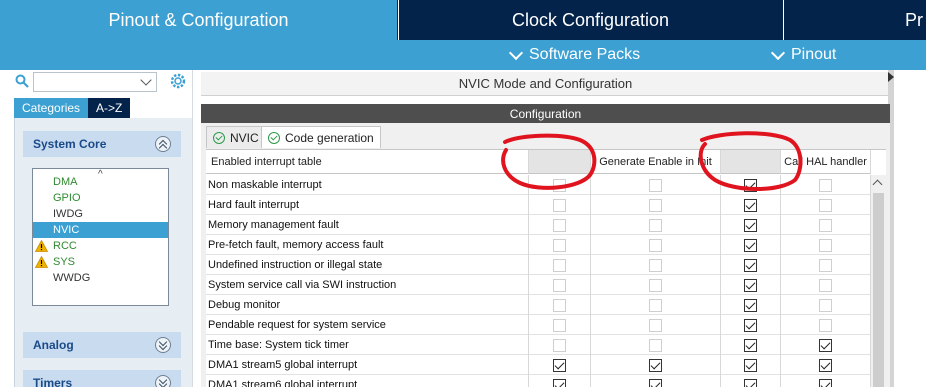 The width and height of the screenshot is (926, 387). What do you see at coordinates (656, 162) in the screenshot?
I see `column-header: Generate Enable in Init` at bounding box center [656, 162].